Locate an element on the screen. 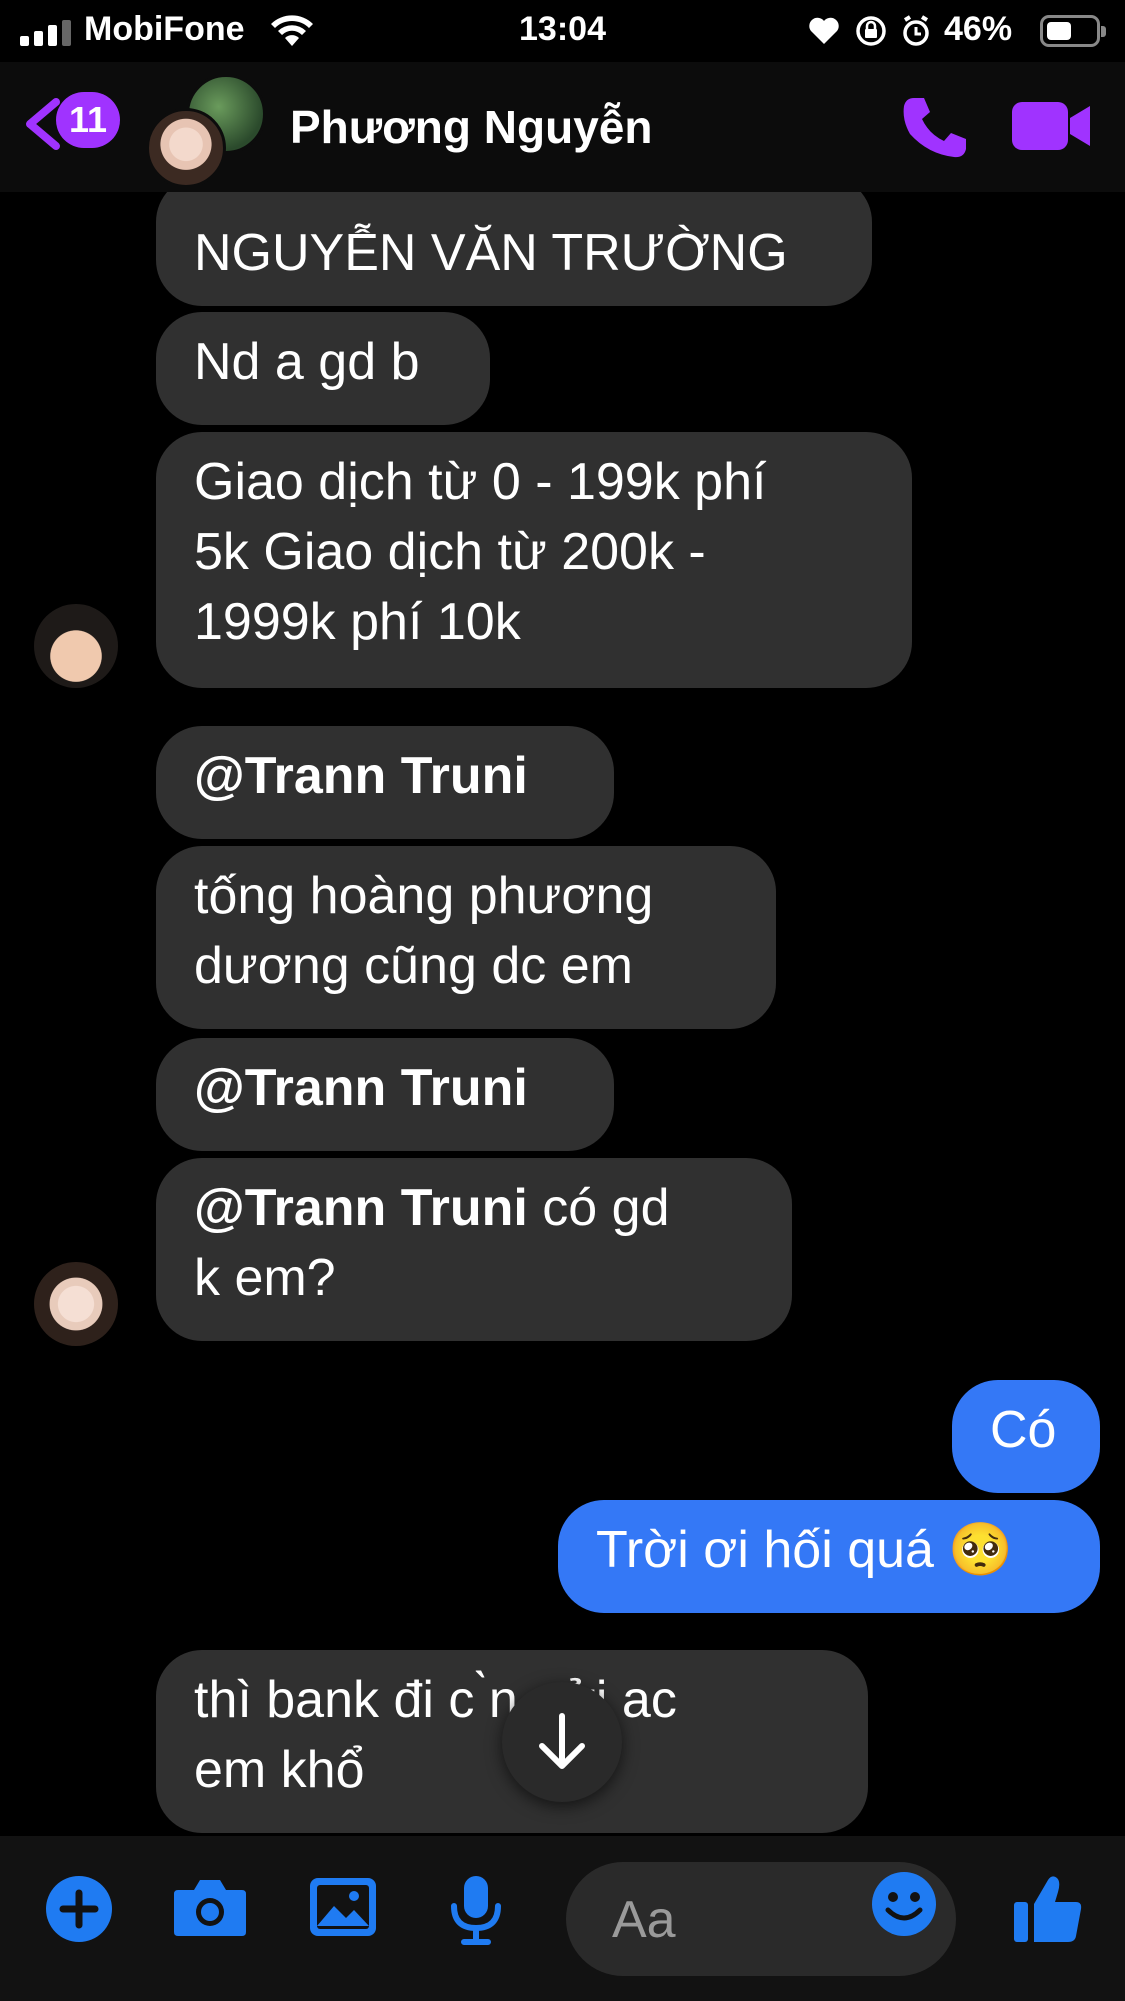 Image resolution: width=1125 pixels, height=2001 pixels. status-indicators is located at coordinates (869, 30).